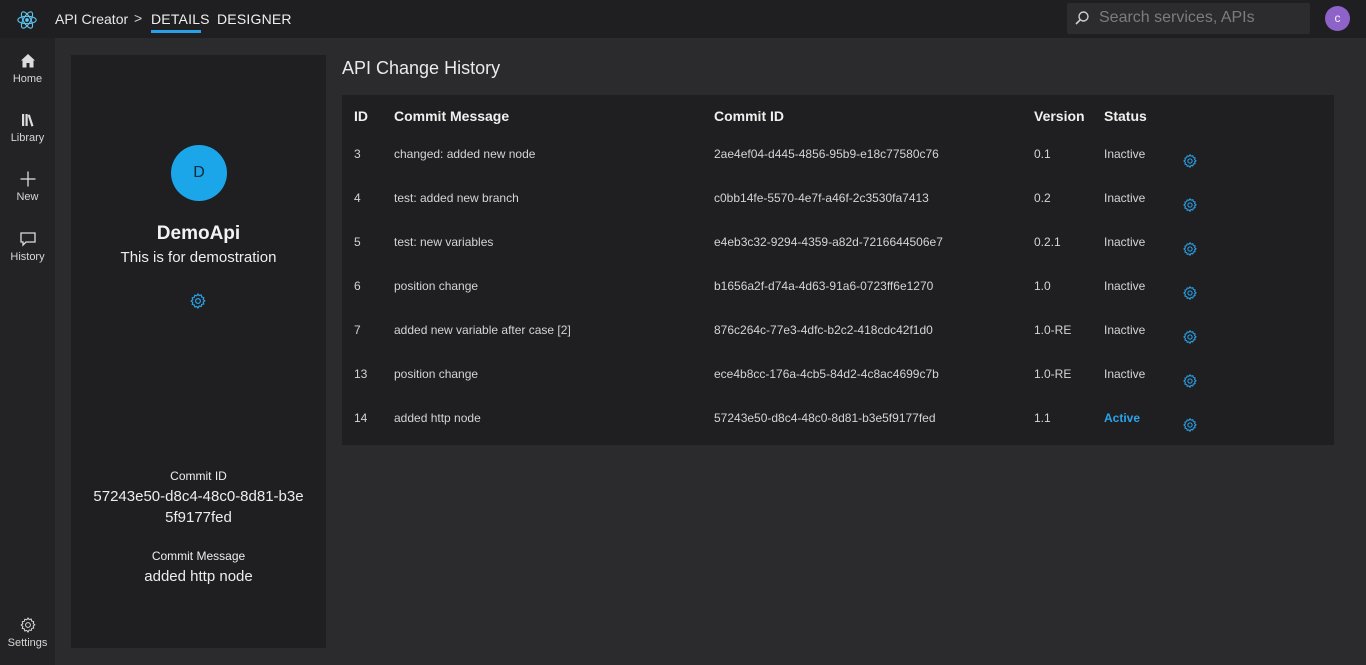  What do you see at coordinates (444, 242) in the screenshot?
I see `cell-commit-message: test: new variables` at bounding box center [444, 242].